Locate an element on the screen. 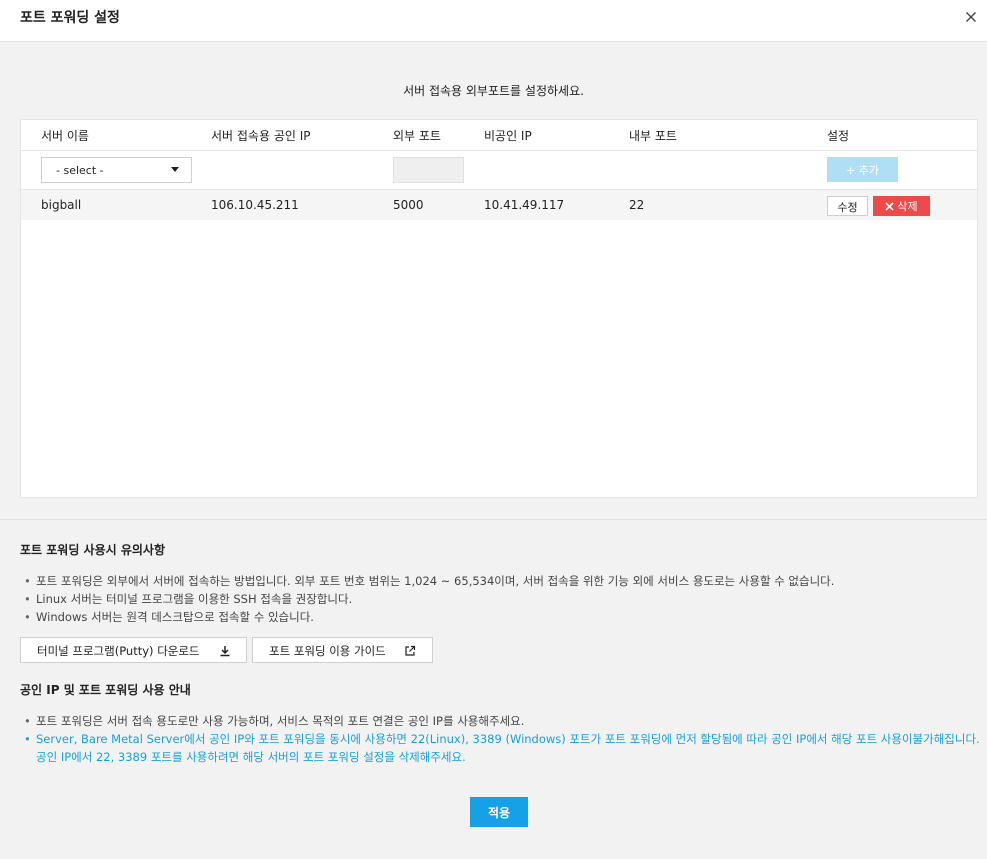  putty-download-button: 터미널 프로그램(Putty) 다운로드 is located at coordinates (133, 650).